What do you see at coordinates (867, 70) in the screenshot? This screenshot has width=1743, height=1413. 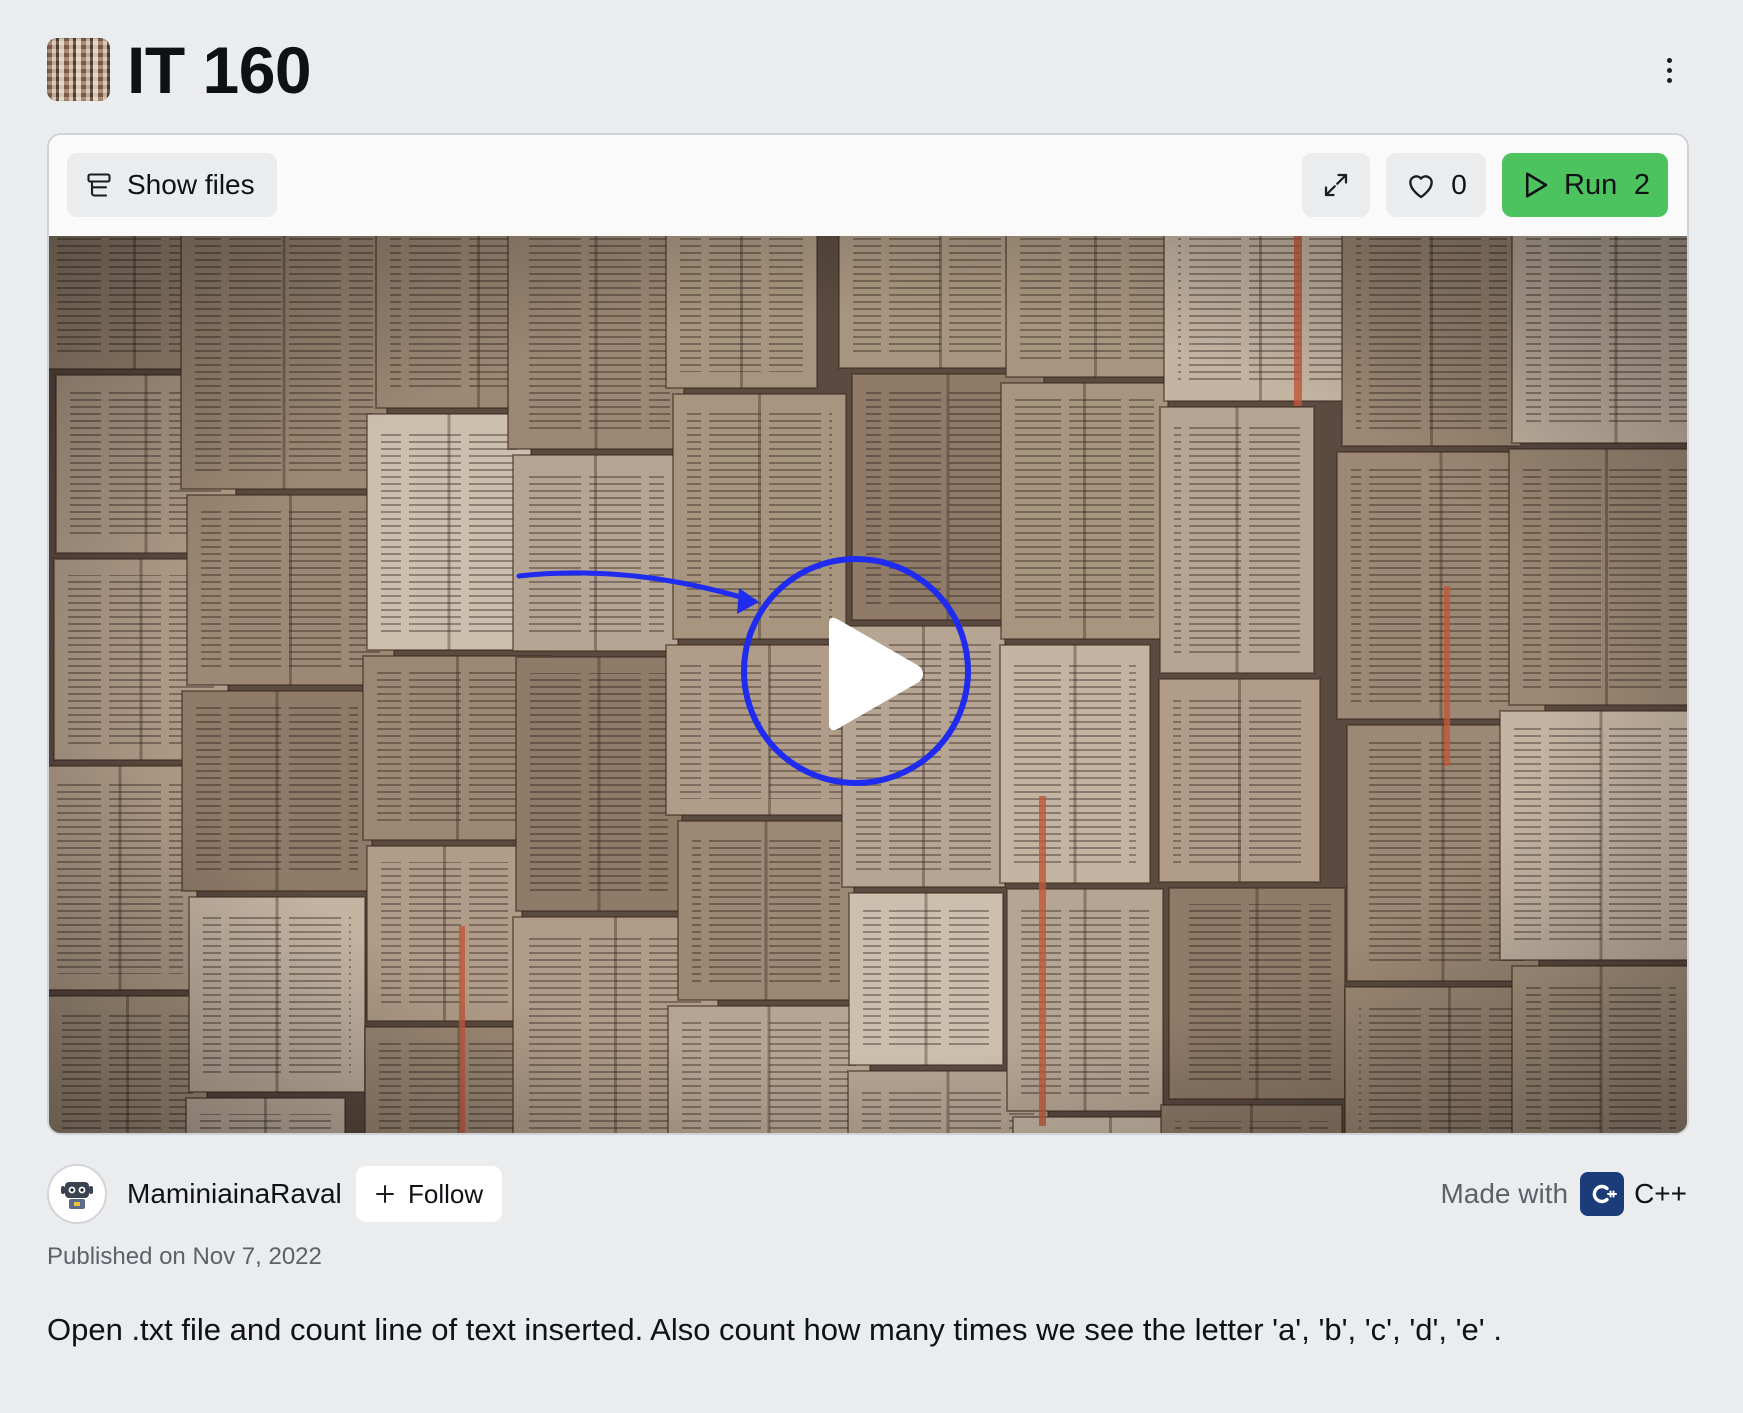 I see `repl-header: IT 160` at bounding box center [867, 70].